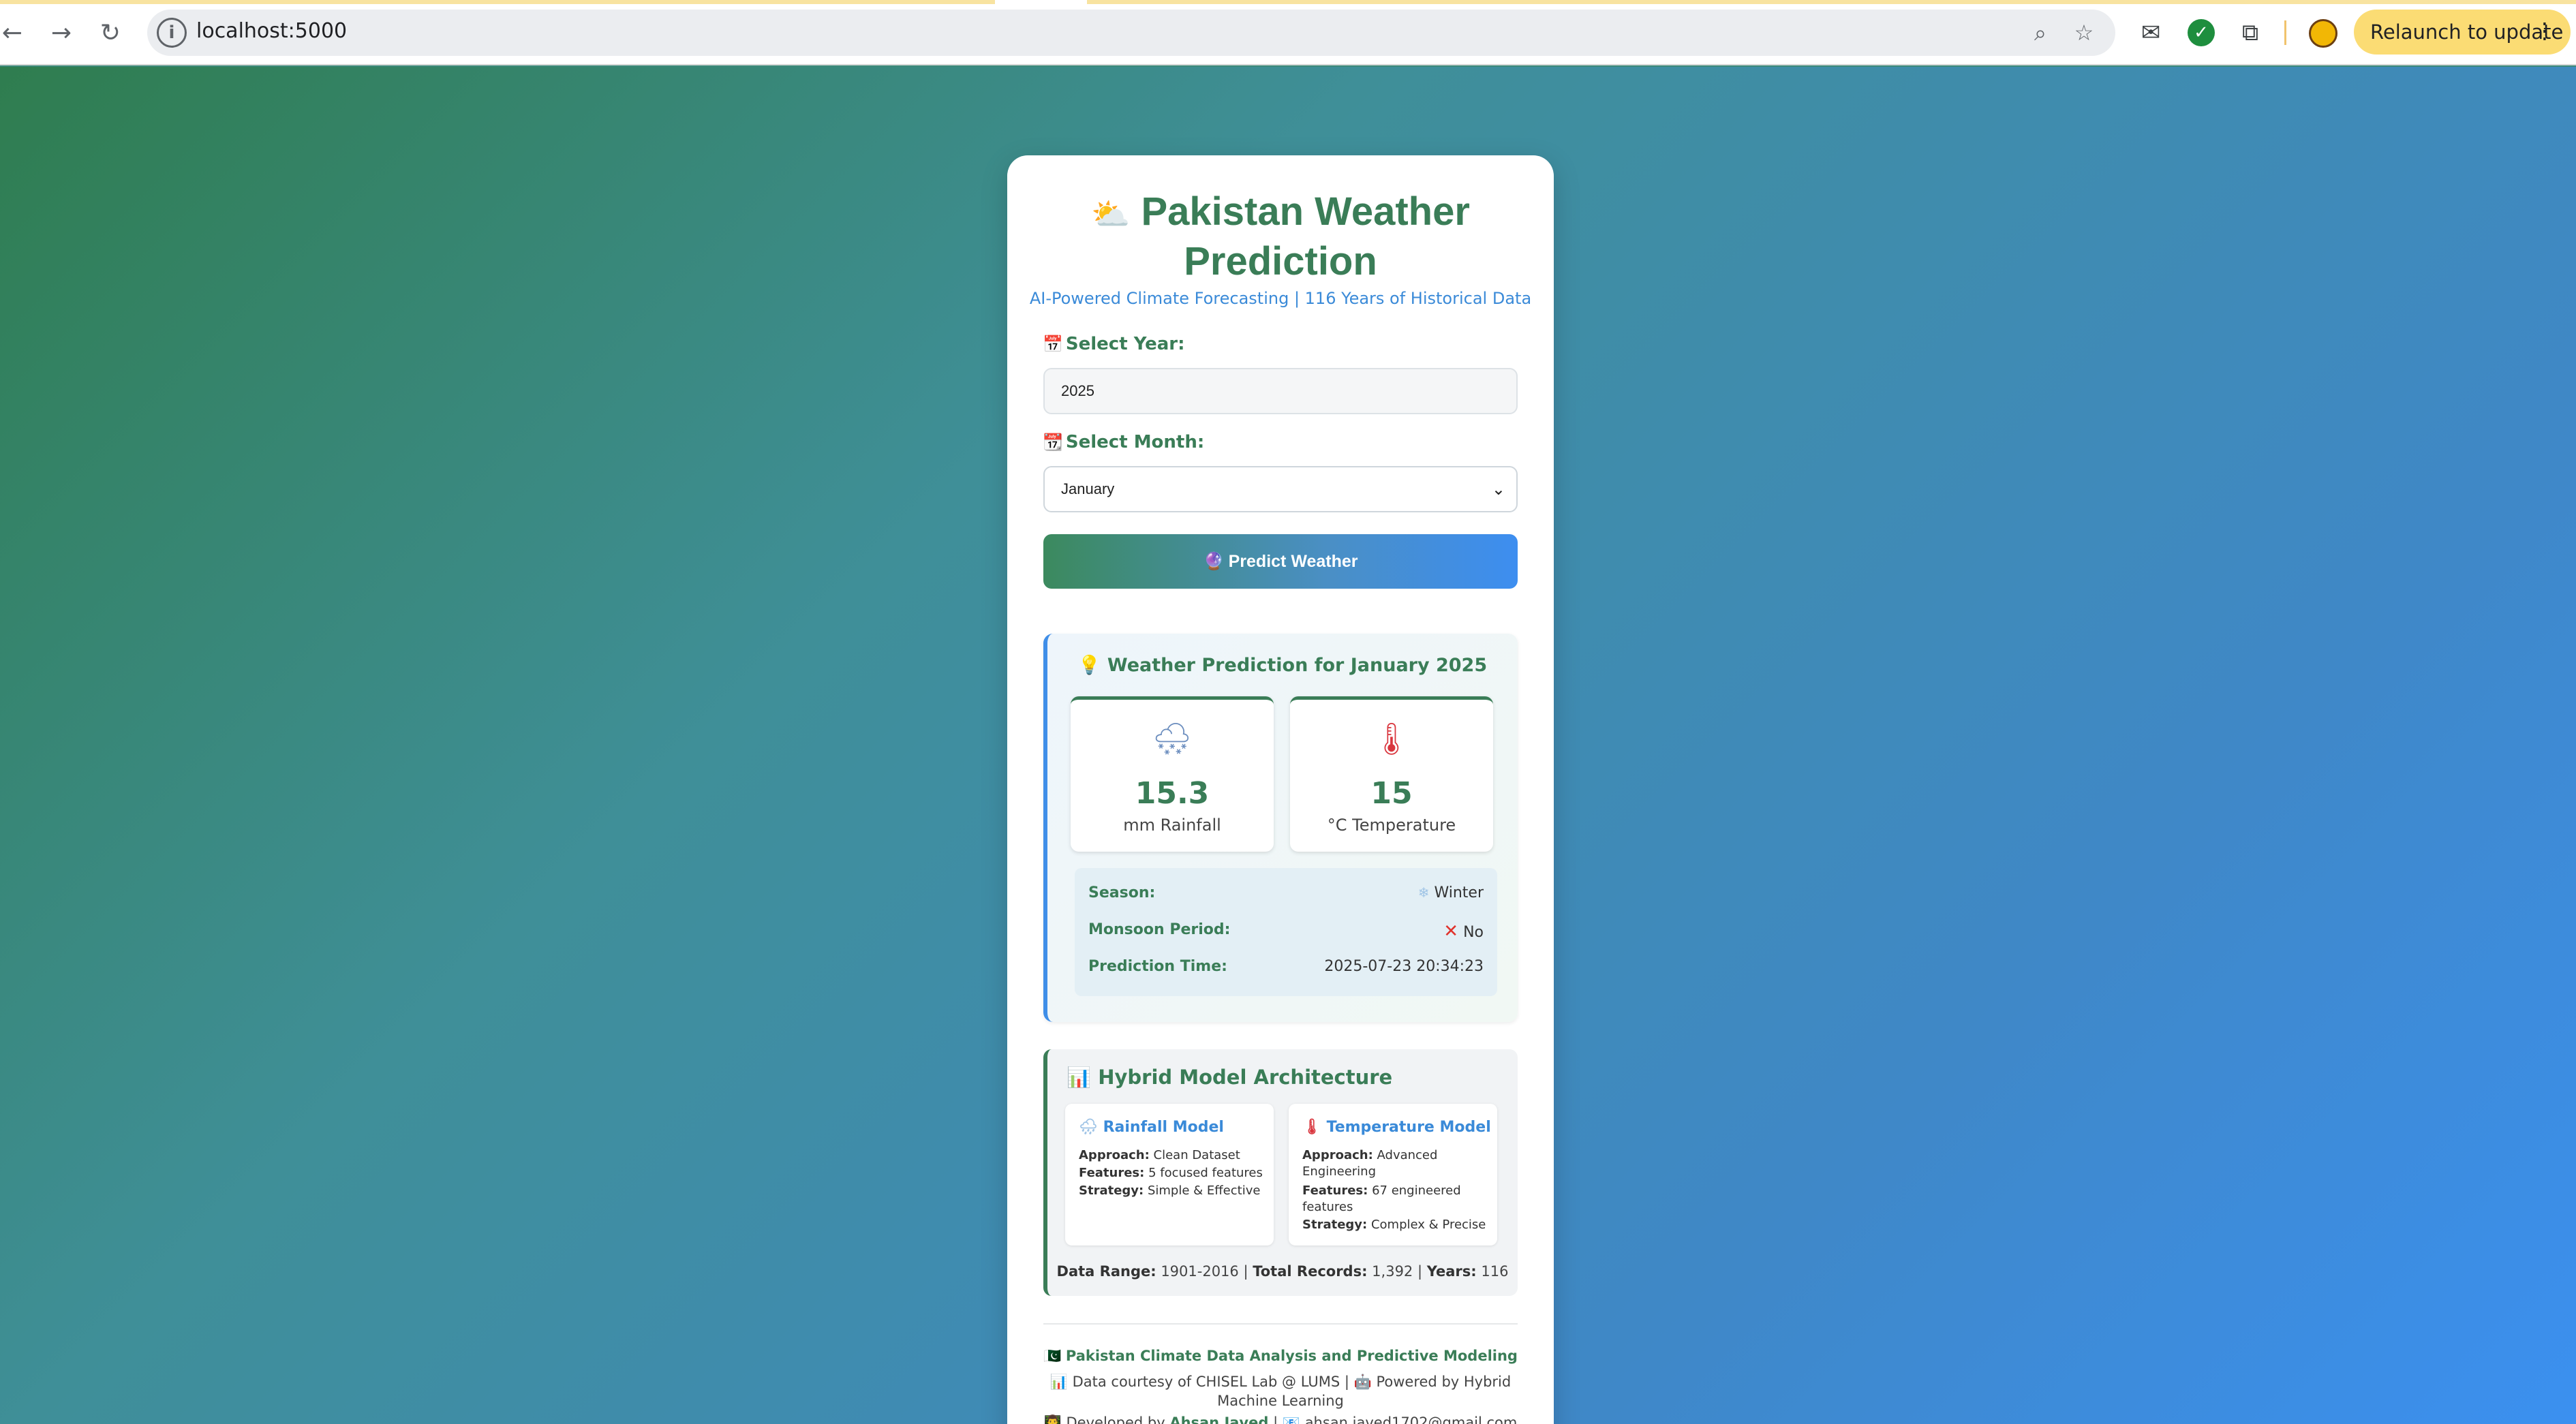 The height and width of the screenshot is (1424, 2576). What do you see at coordinates (1172, 793) in the screenshot?
I see `rainfall-value: 15.3` at bounding box center [1172, 793].